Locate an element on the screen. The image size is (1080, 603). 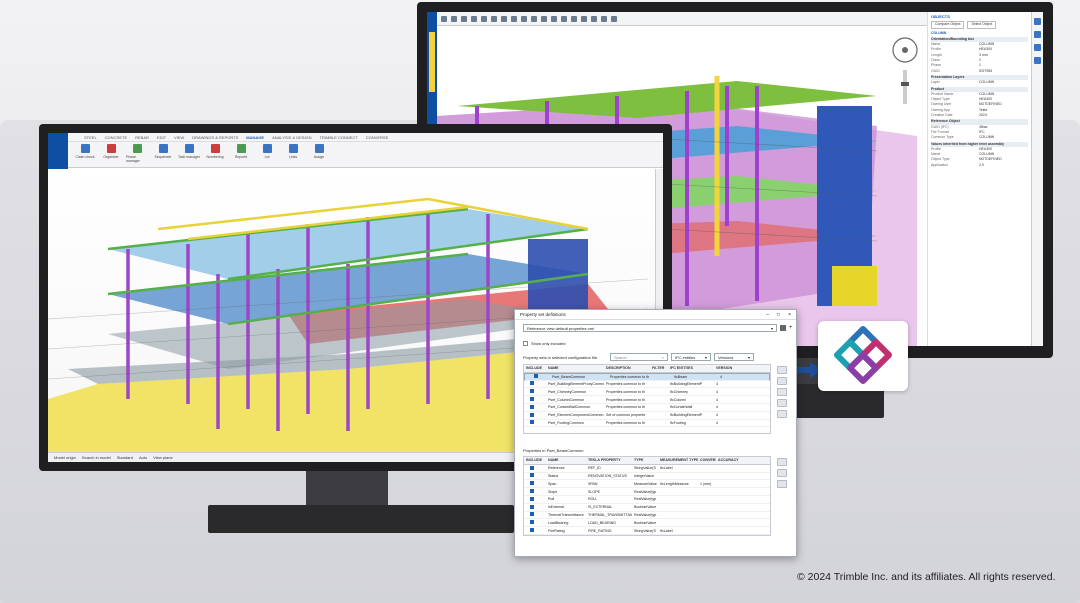
select-tool-icon is located at coordinates (432, 19).